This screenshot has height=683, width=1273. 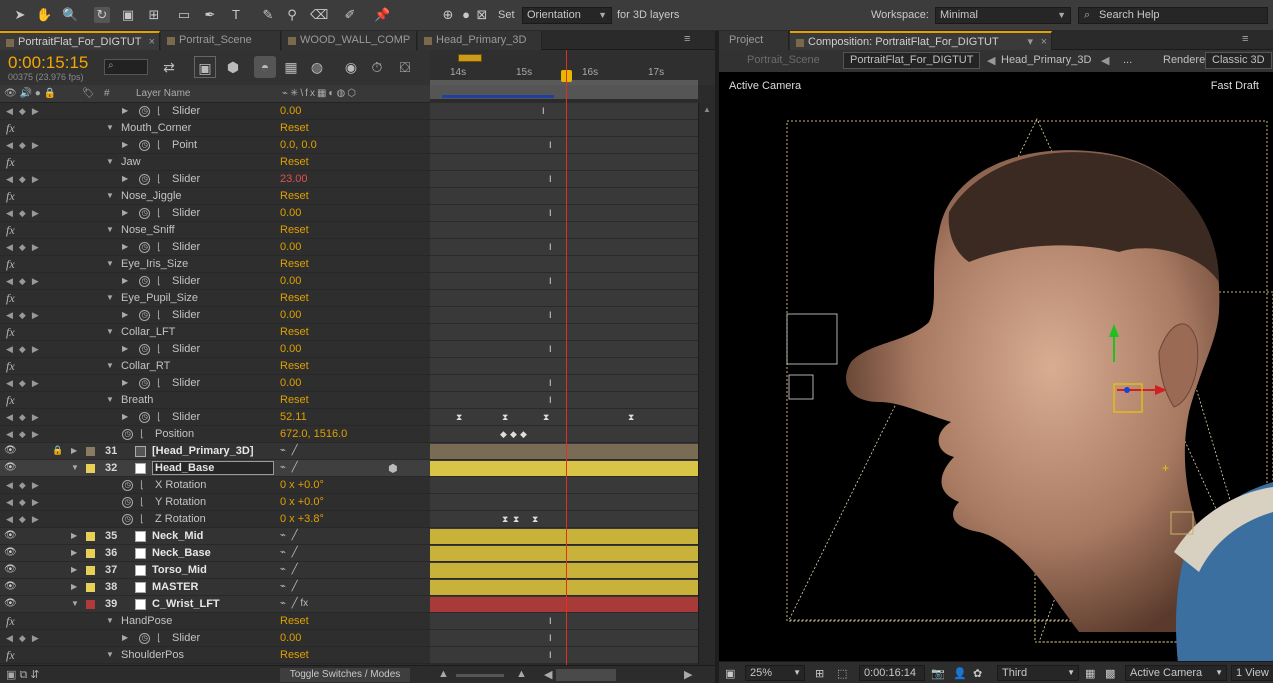 What do you see at coordinates (215, 536) in the screenshot?
I see `layer-row: 👁 ▶ 35 Neck_Mid ⌁ ╱` at bounding box center [215, 536].